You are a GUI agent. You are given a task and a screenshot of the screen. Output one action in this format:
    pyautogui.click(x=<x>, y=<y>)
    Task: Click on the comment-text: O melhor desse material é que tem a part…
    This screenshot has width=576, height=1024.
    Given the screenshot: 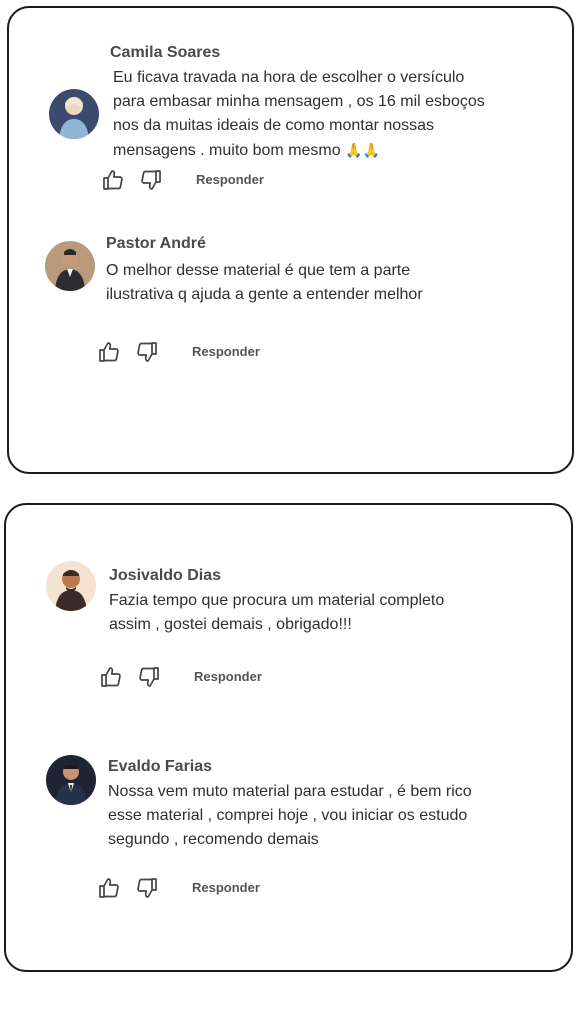 What is the action you would take?
    pyautogui.click(x=264, y=282)
    